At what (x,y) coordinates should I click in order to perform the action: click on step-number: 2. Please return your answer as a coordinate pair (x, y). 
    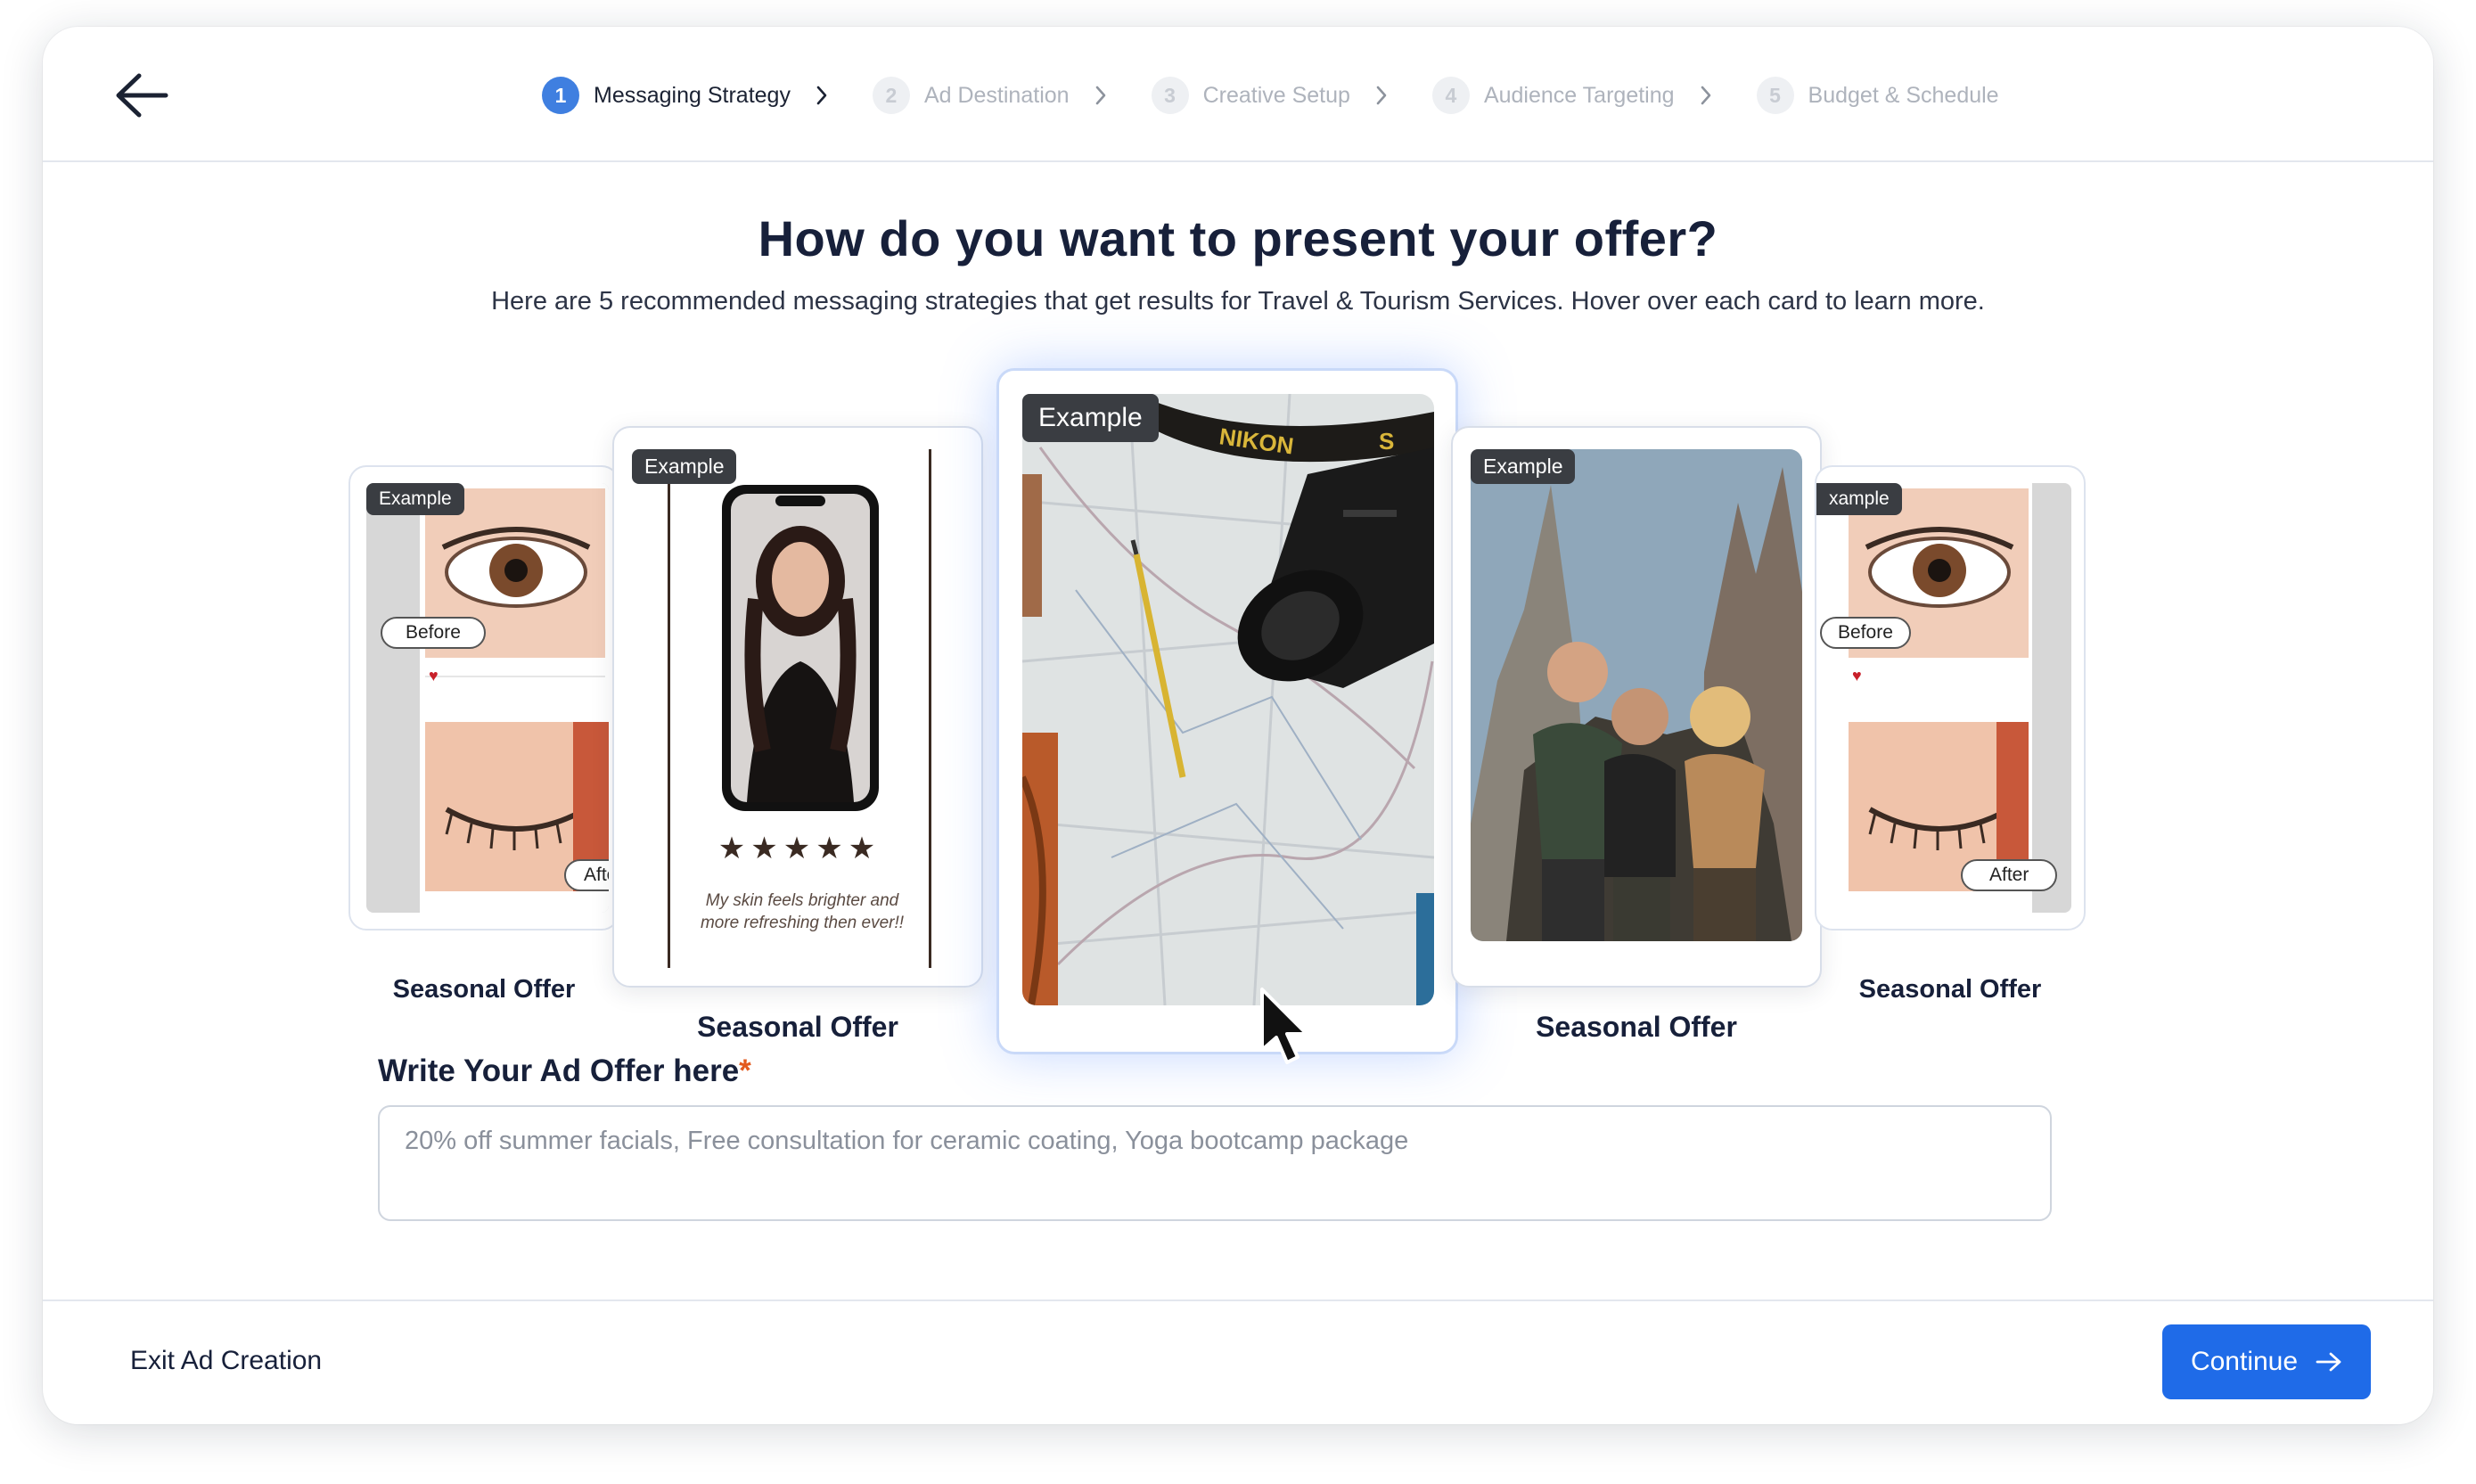
    Looking at the image, I should click on (891, 95).